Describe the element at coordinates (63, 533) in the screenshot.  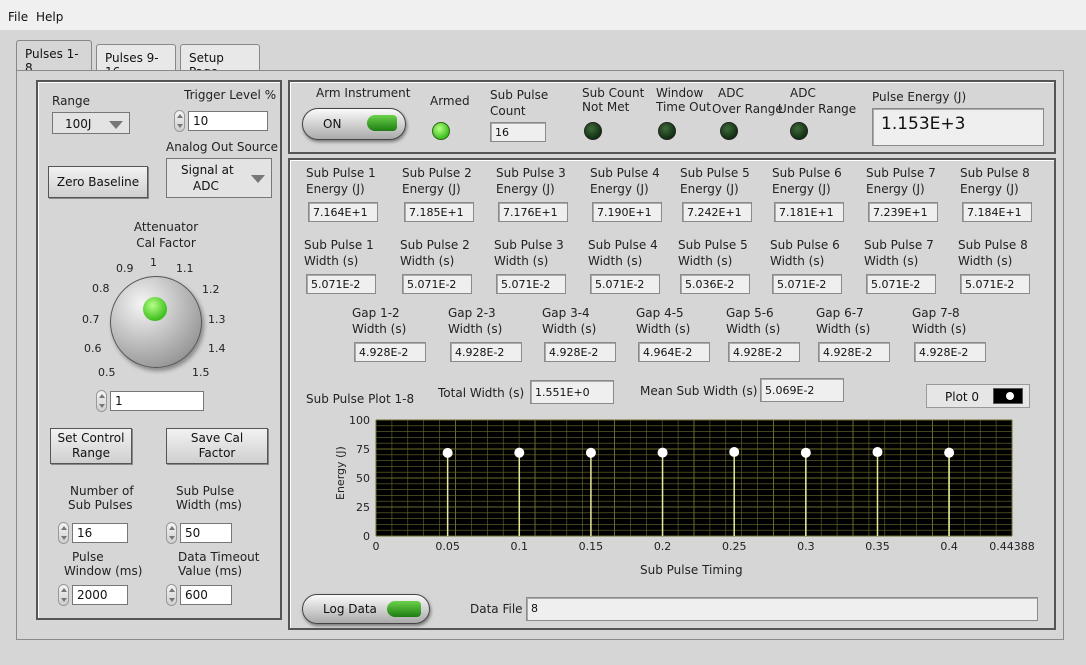
I see `num-sub-pulses-spinner` at that location.